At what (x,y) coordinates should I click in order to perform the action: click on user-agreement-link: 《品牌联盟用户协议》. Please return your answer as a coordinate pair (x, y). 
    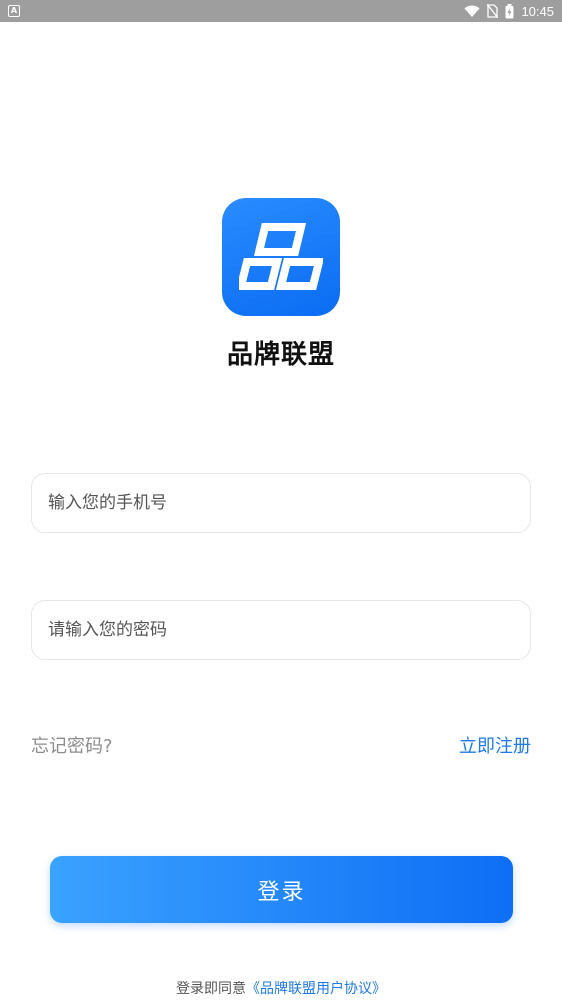
    Looking at the image, I should click on (316, 989).